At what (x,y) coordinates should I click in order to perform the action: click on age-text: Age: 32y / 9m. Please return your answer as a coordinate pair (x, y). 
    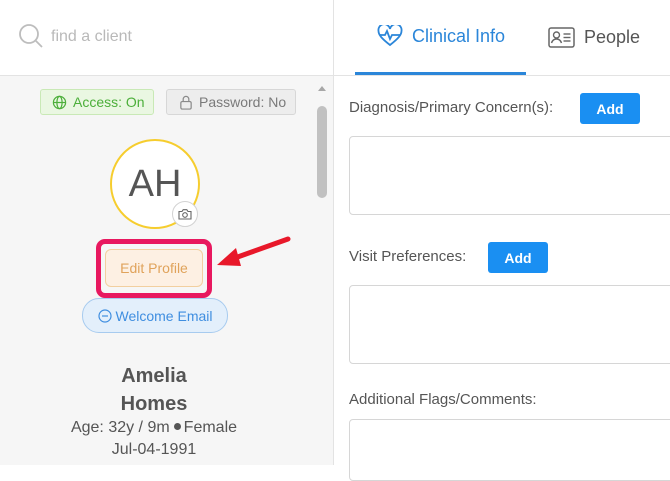
    Looking at the image, I should click on (120, 427).